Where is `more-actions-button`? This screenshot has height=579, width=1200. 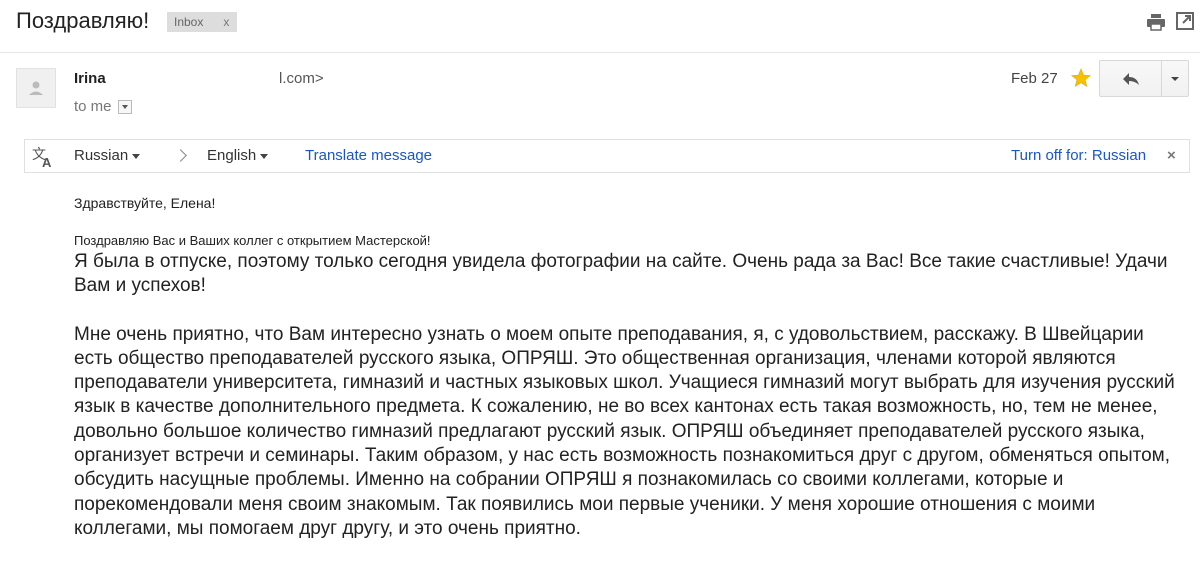
more-actions-button is located at coordinates (1175, 78).